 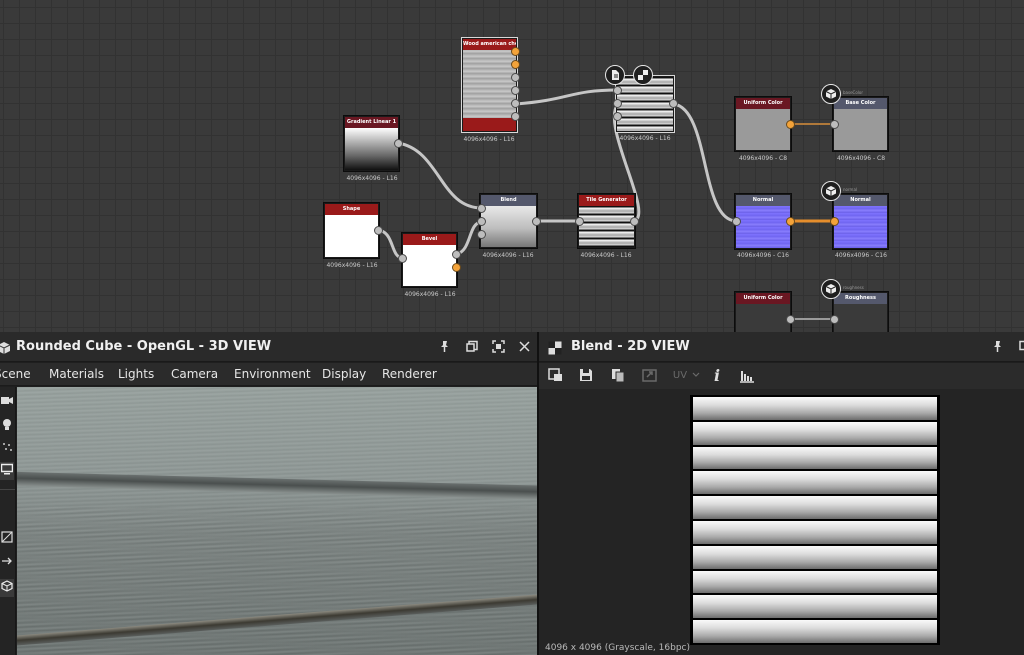 I want to click on menu-item-environment: Environment, so click(x=272, y=374).